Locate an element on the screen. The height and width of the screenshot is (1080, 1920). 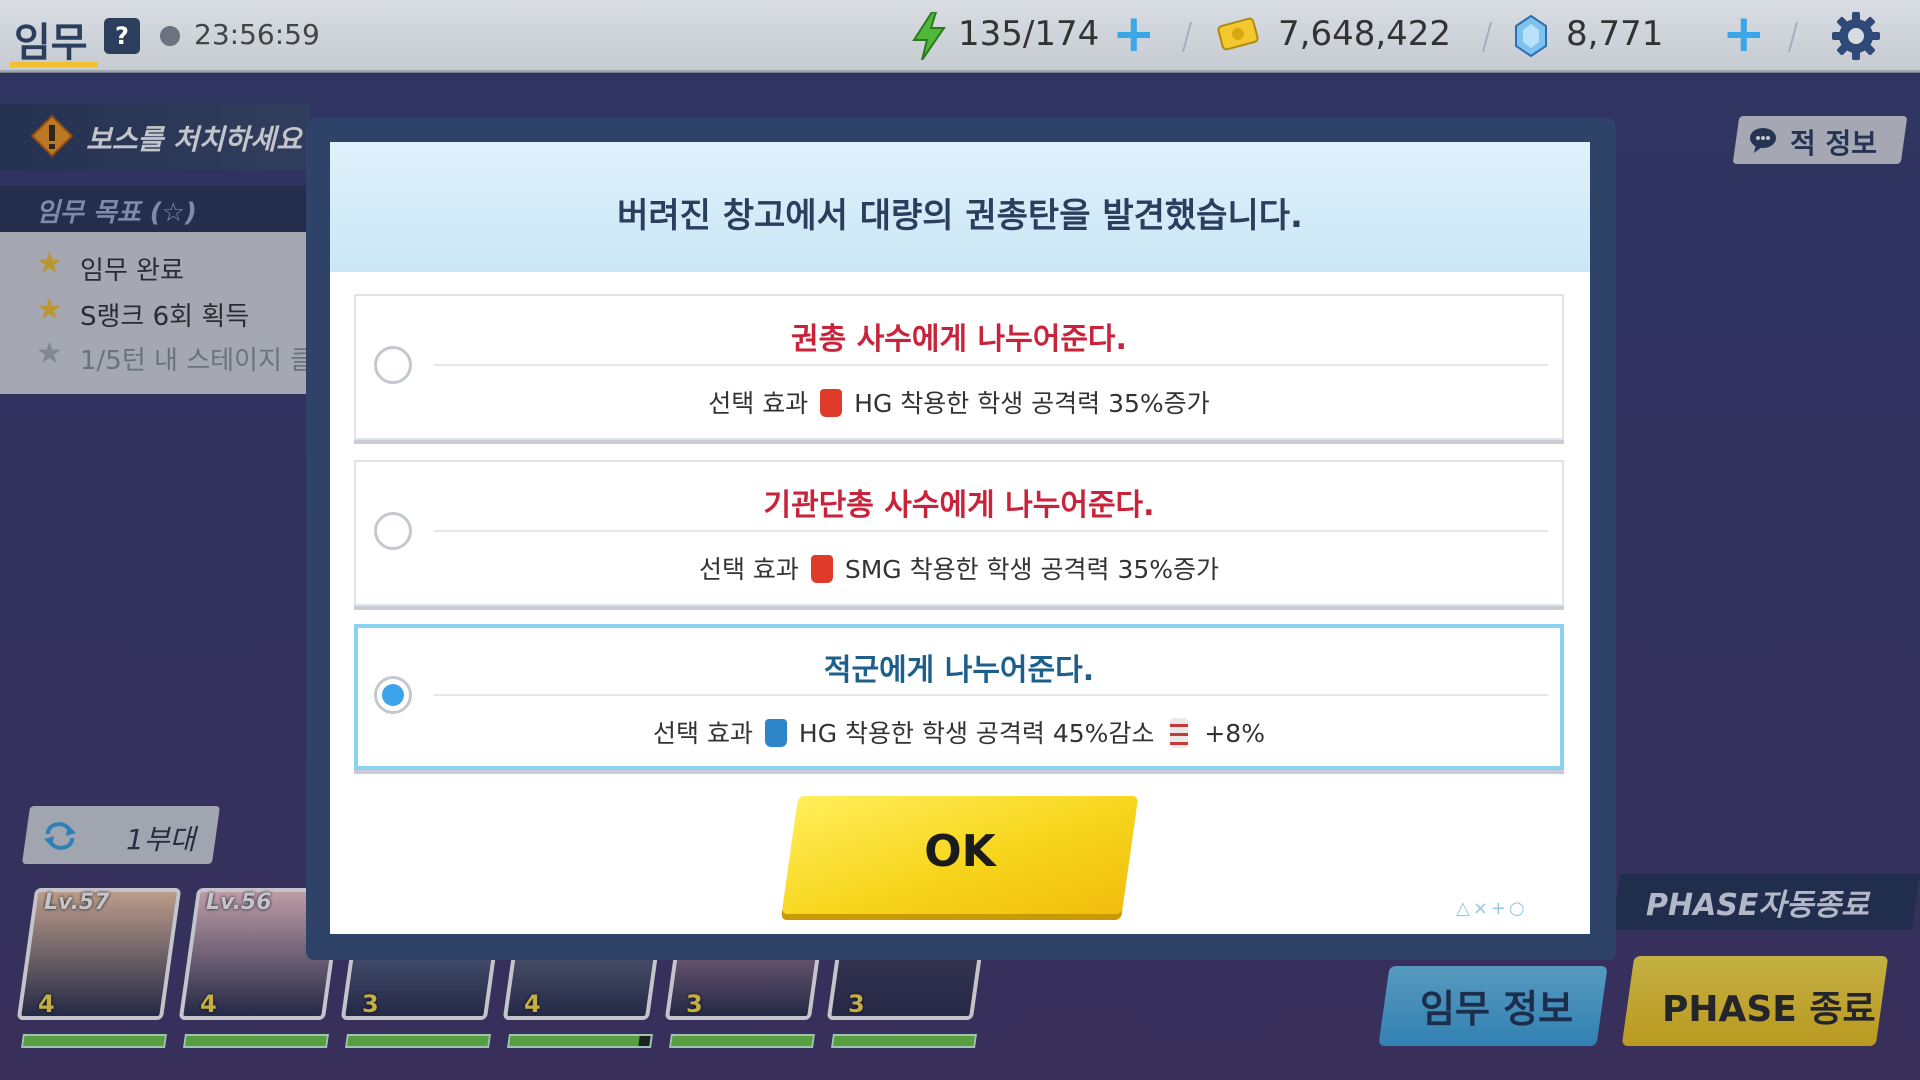
dialog-title: 버려진 창고에서 대량의 권총탄을 발견했습니다. is located at coordinates (960, 216).